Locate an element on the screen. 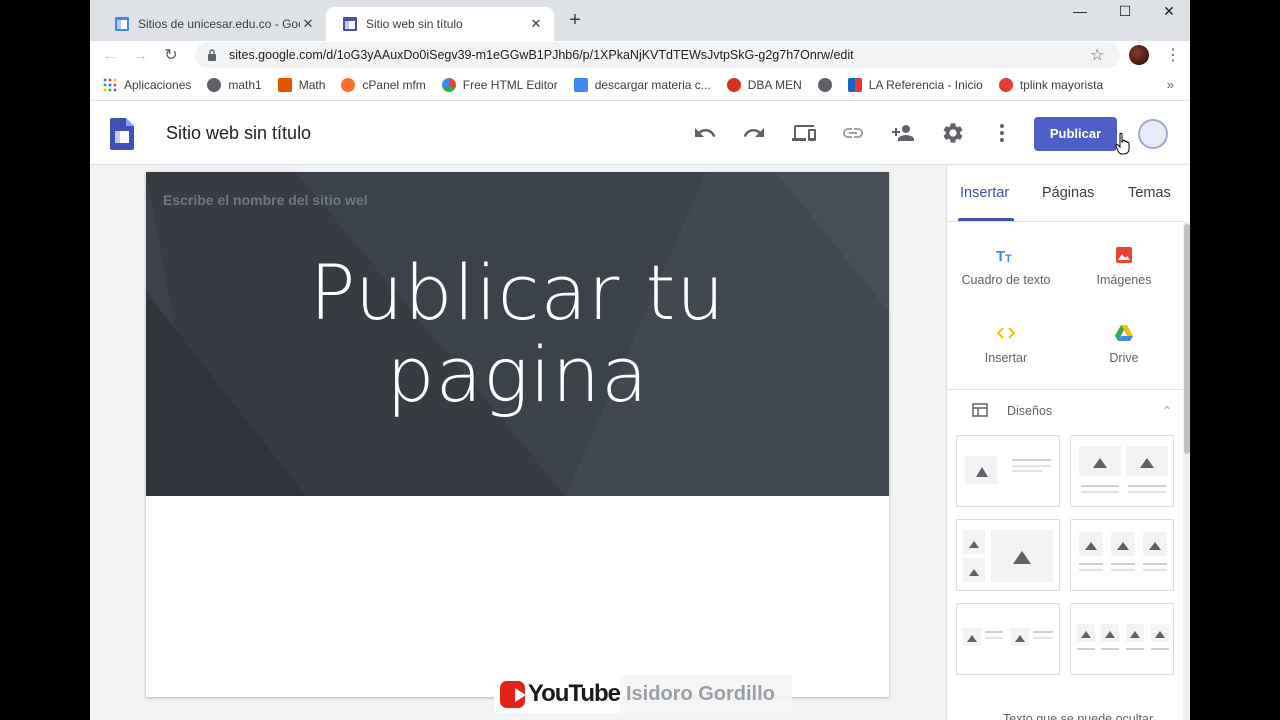 The height and width of the screenshot is (720, 1280). apps-grid-icon is located at coordinates (110, 85).